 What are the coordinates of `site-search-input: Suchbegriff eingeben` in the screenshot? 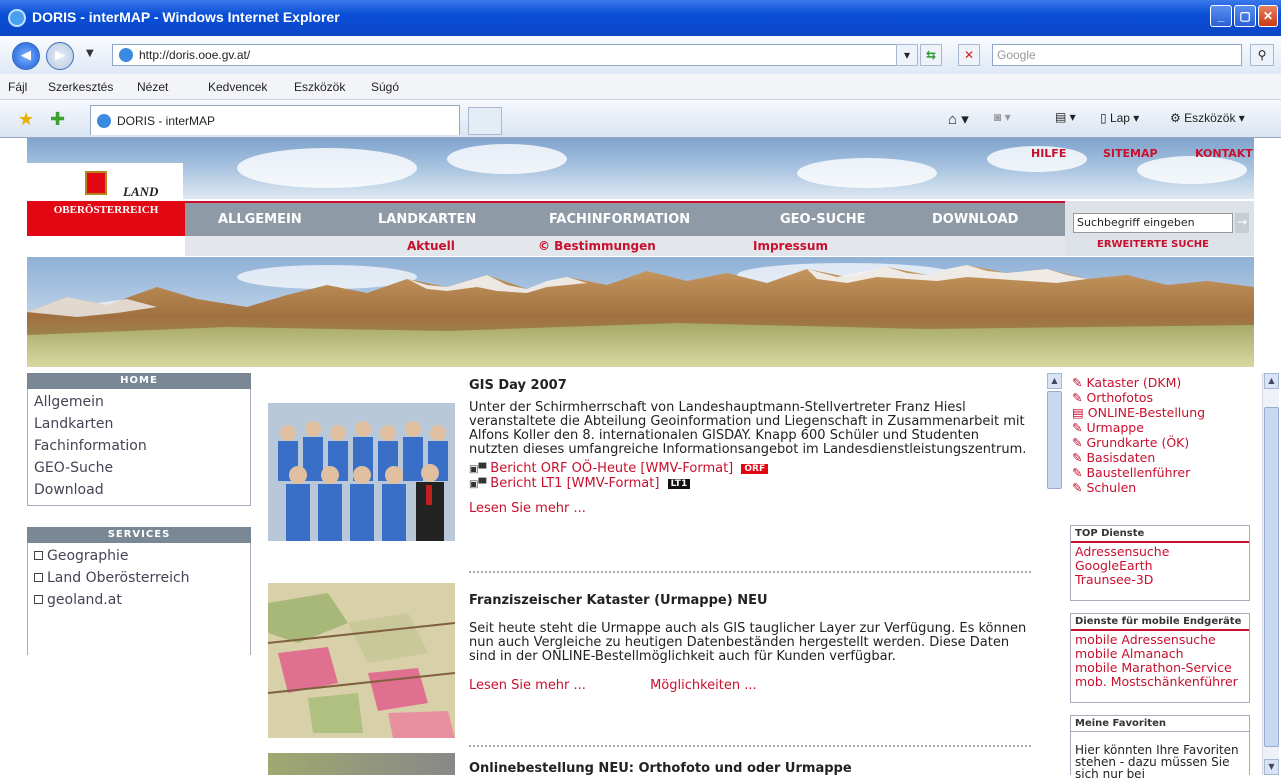 It's located at (1153, 223).